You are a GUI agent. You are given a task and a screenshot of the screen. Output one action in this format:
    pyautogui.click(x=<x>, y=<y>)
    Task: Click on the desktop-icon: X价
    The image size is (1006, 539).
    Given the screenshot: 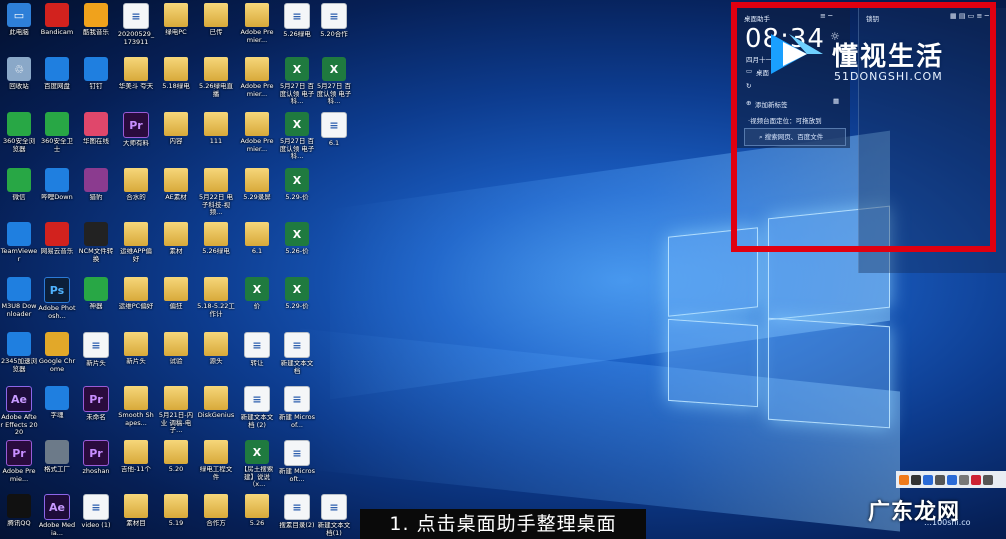 What is the action you would take?
    pyautogui.click(x=257, y=294)
    